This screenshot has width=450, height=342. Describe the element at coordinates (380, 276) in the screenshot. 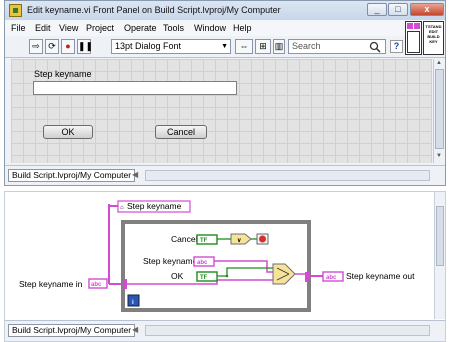

I see `step-keyname-out-label: Step keyname out` at that location.